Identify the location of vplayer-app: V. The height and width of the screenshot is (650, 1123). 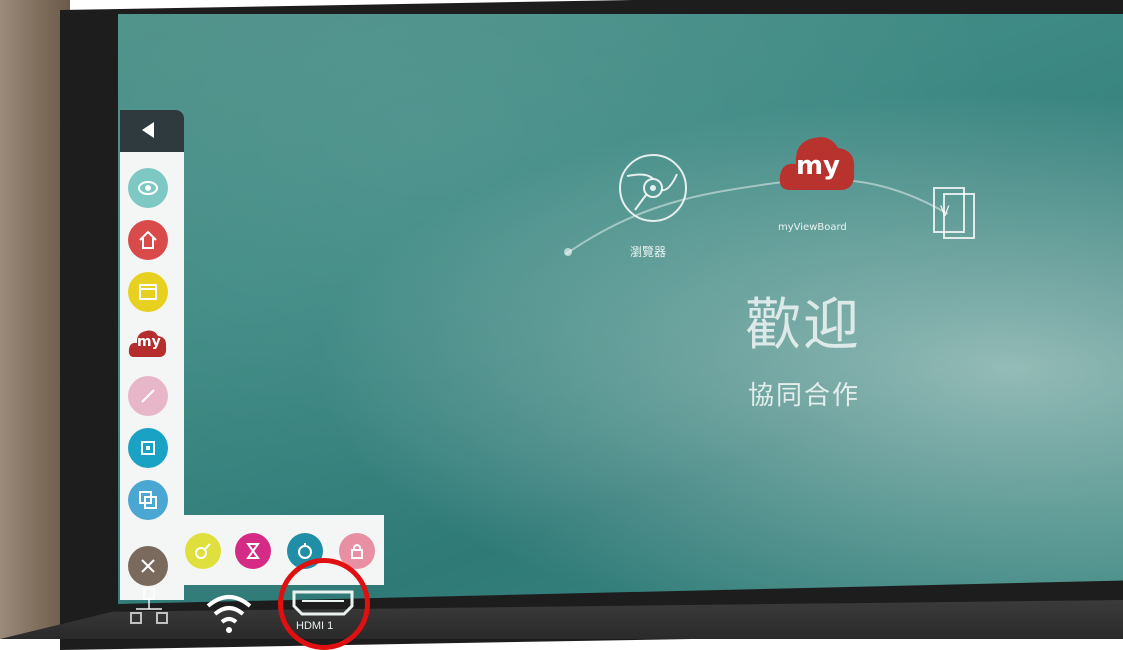
(955, 213).